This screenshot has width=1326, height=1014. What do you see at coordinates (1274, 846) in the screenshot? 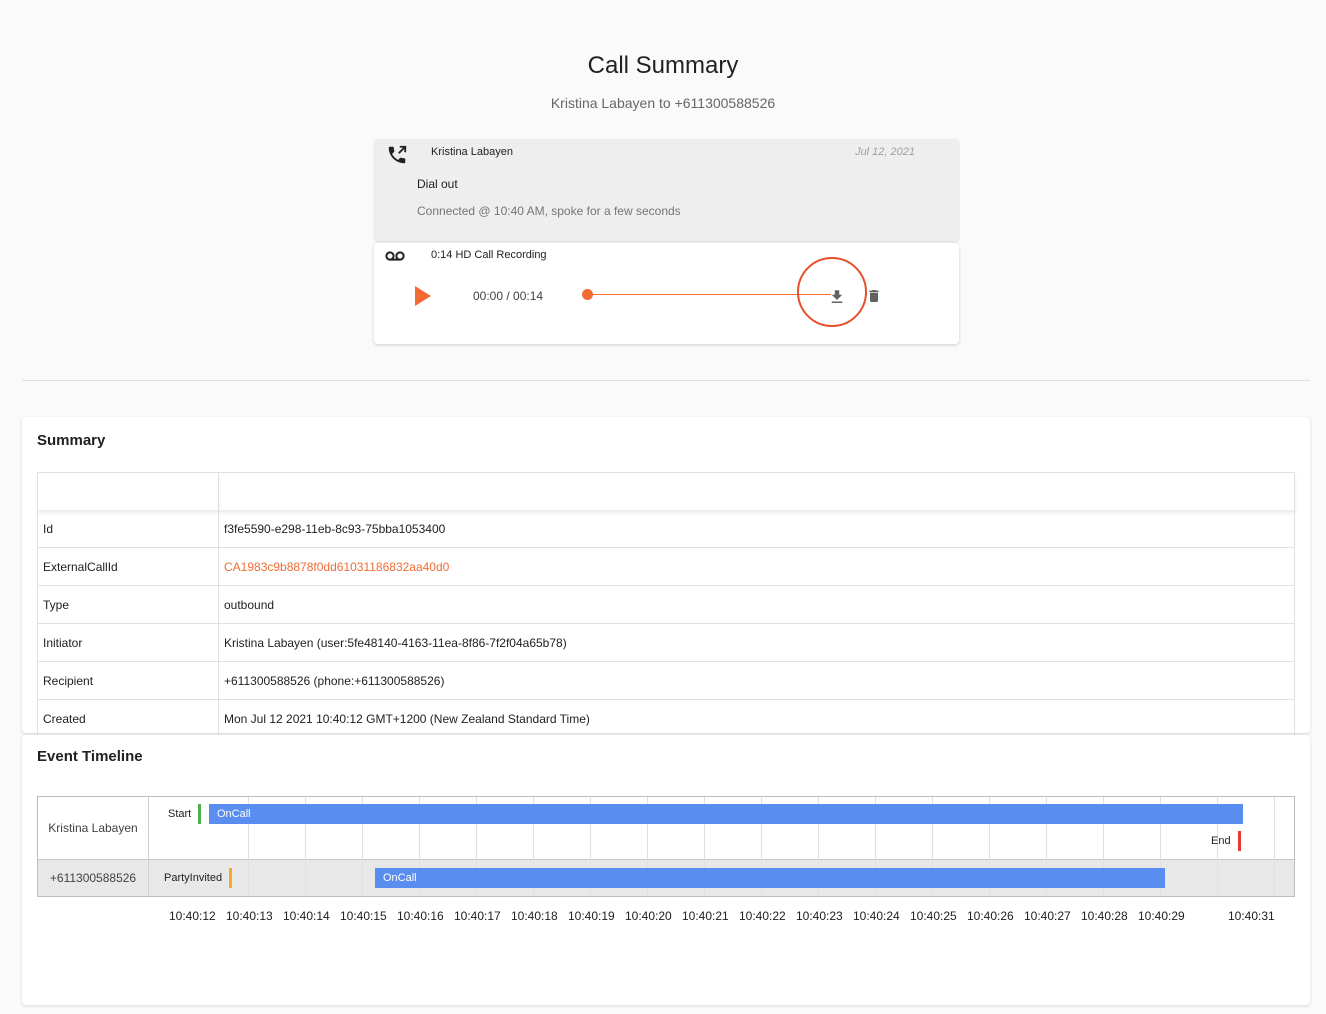
I see `gridline` at bounding box center [1274, 846].